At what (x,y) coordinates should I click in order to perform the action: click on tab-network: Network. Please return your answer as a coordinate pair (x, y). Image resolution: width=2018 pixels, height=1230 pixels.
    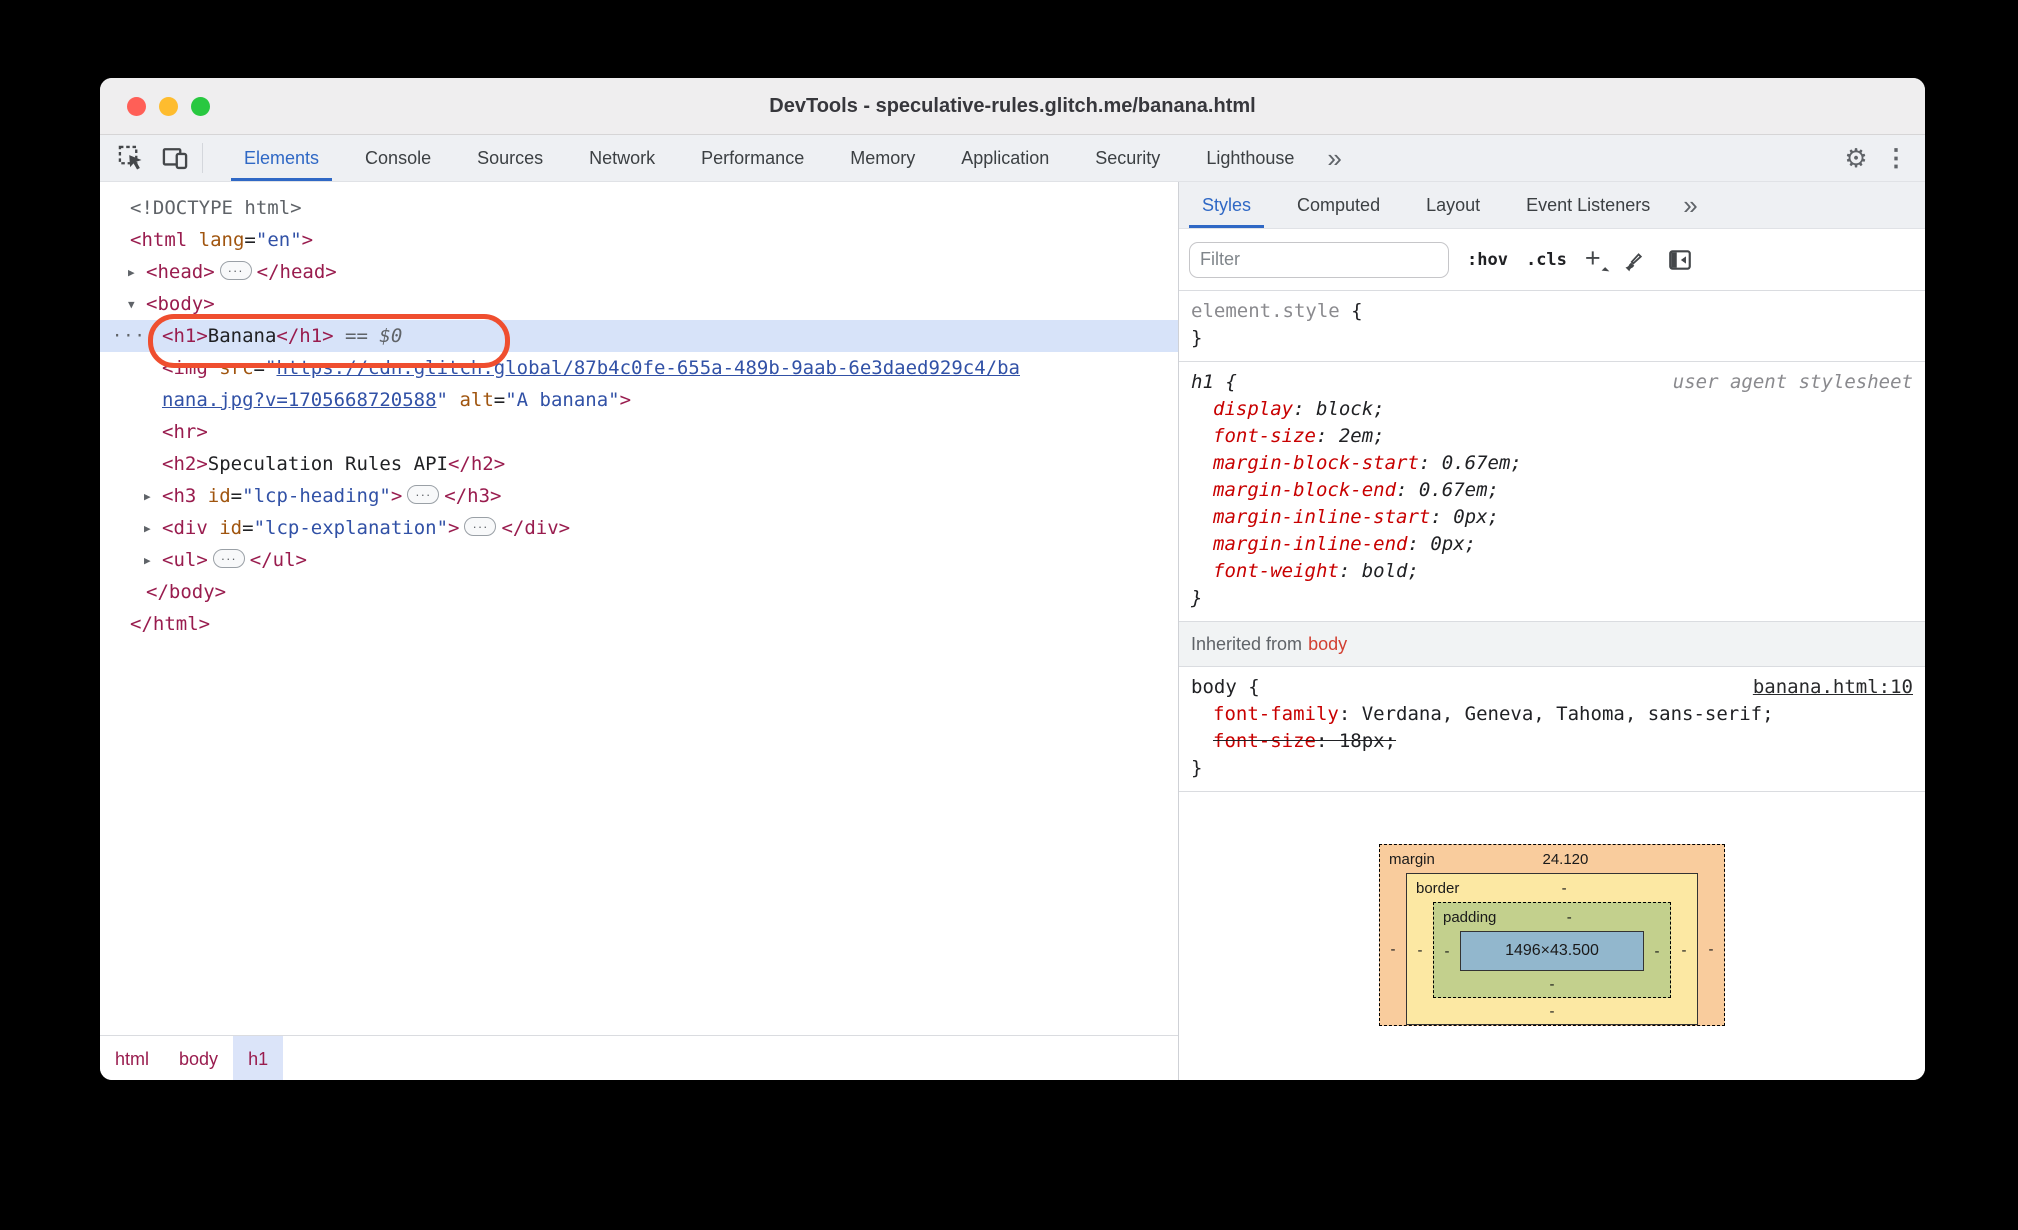
    Looking at the image, I should click on (622, 158).